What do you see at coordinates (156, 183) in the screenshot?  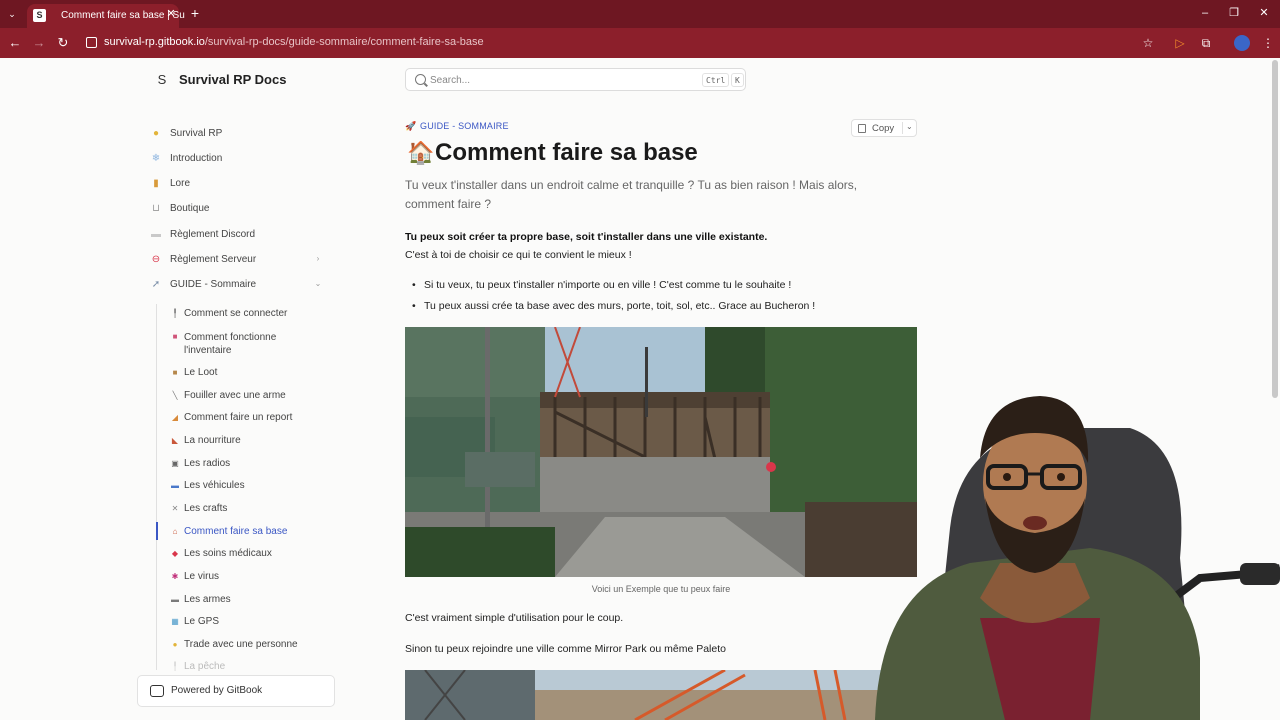 I see `book-icon: ▮` at bounding box center [156, 183].